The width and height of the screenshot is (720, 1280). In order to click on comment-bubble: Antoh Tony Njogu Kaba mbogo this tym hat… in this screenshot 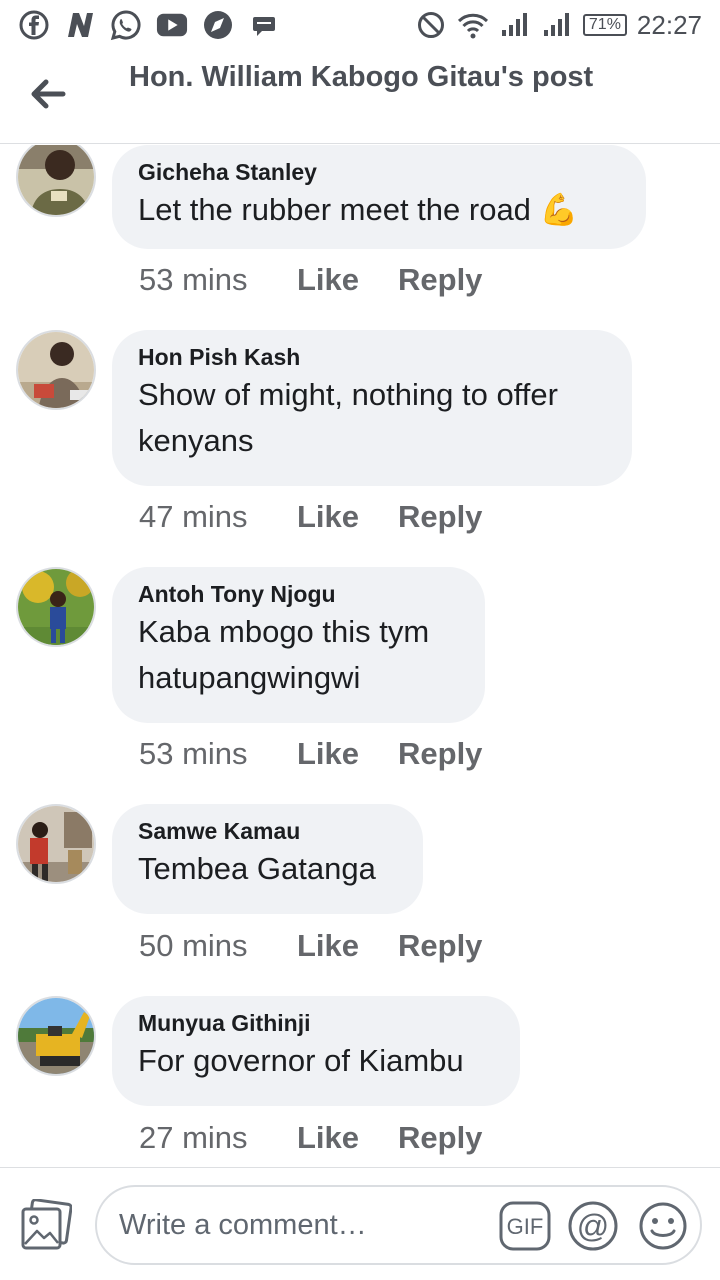, I will do `click(298, 645)`.